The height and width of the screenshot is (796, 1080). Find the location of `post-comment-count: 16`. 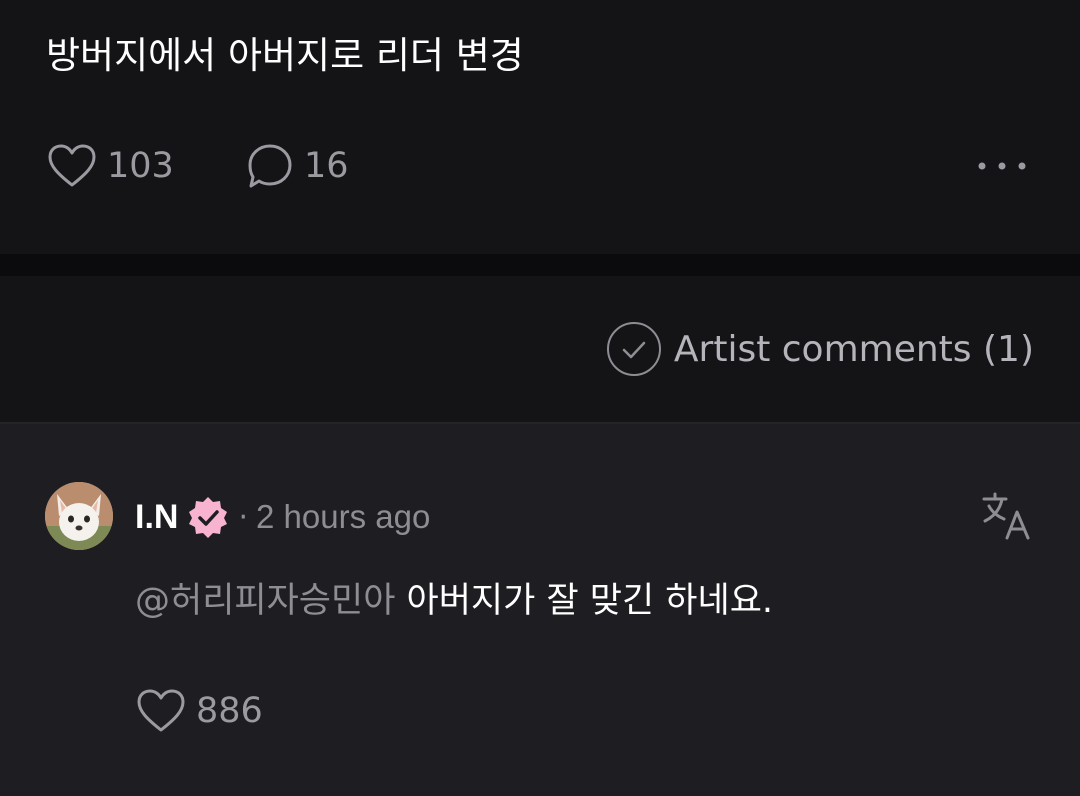

post-comment-count: 16 is located at coordinates (326, 166).